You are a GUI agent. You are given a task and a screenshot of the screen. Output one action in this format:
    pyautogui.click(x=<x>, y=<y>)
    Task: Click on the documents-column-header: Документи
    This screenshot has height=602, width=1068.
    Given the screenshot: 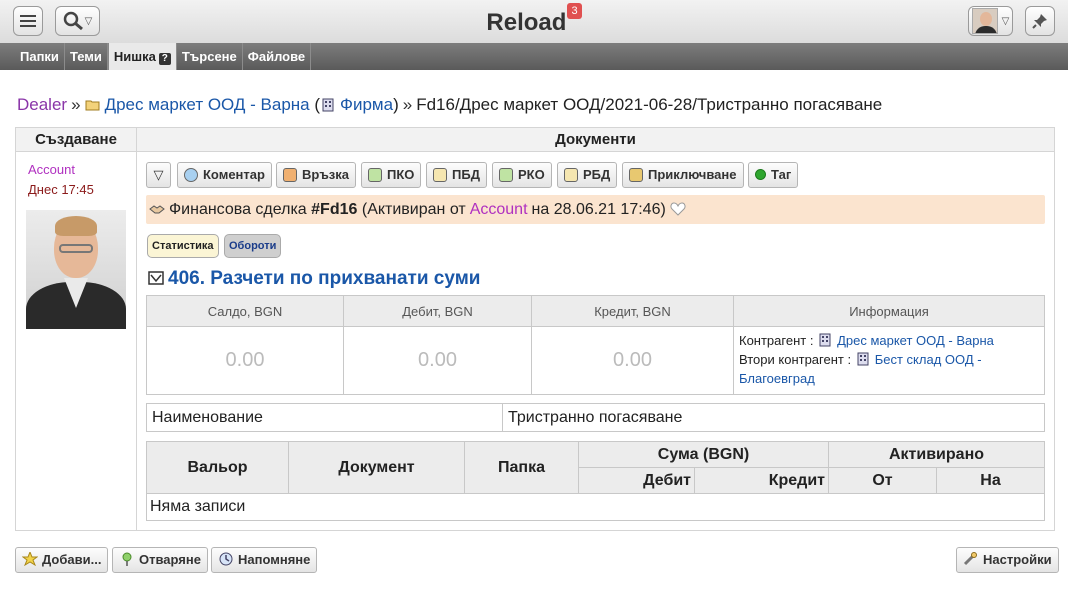 What is the action you would take?
    pyautogui.click(x=595, y=140)
    